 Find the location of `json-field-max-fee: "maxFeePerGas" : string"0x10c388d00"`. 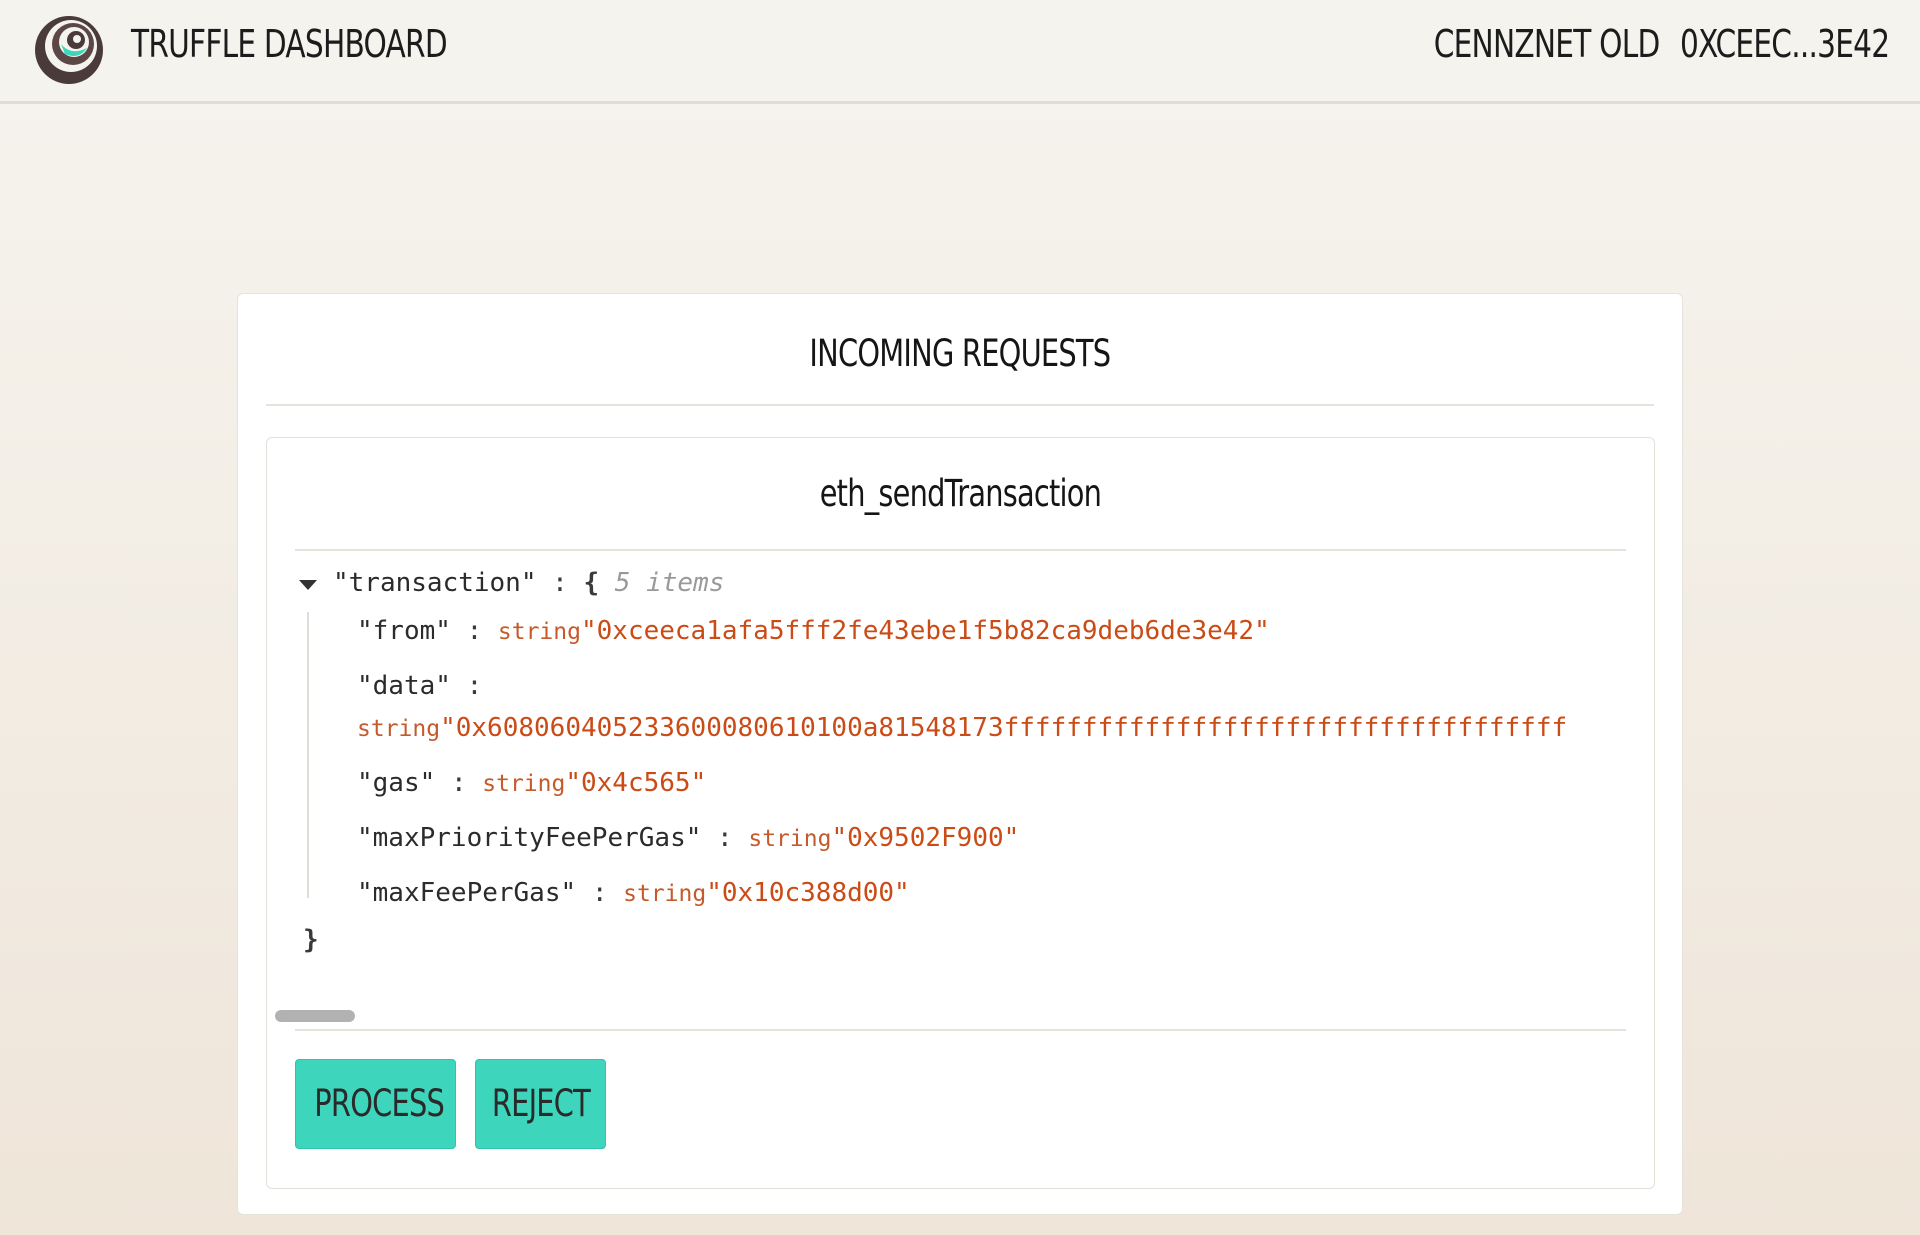

json-field-max-fee: "maxFeePerGas" : string"0x10c388d00" is located at coordinates (633, 893).